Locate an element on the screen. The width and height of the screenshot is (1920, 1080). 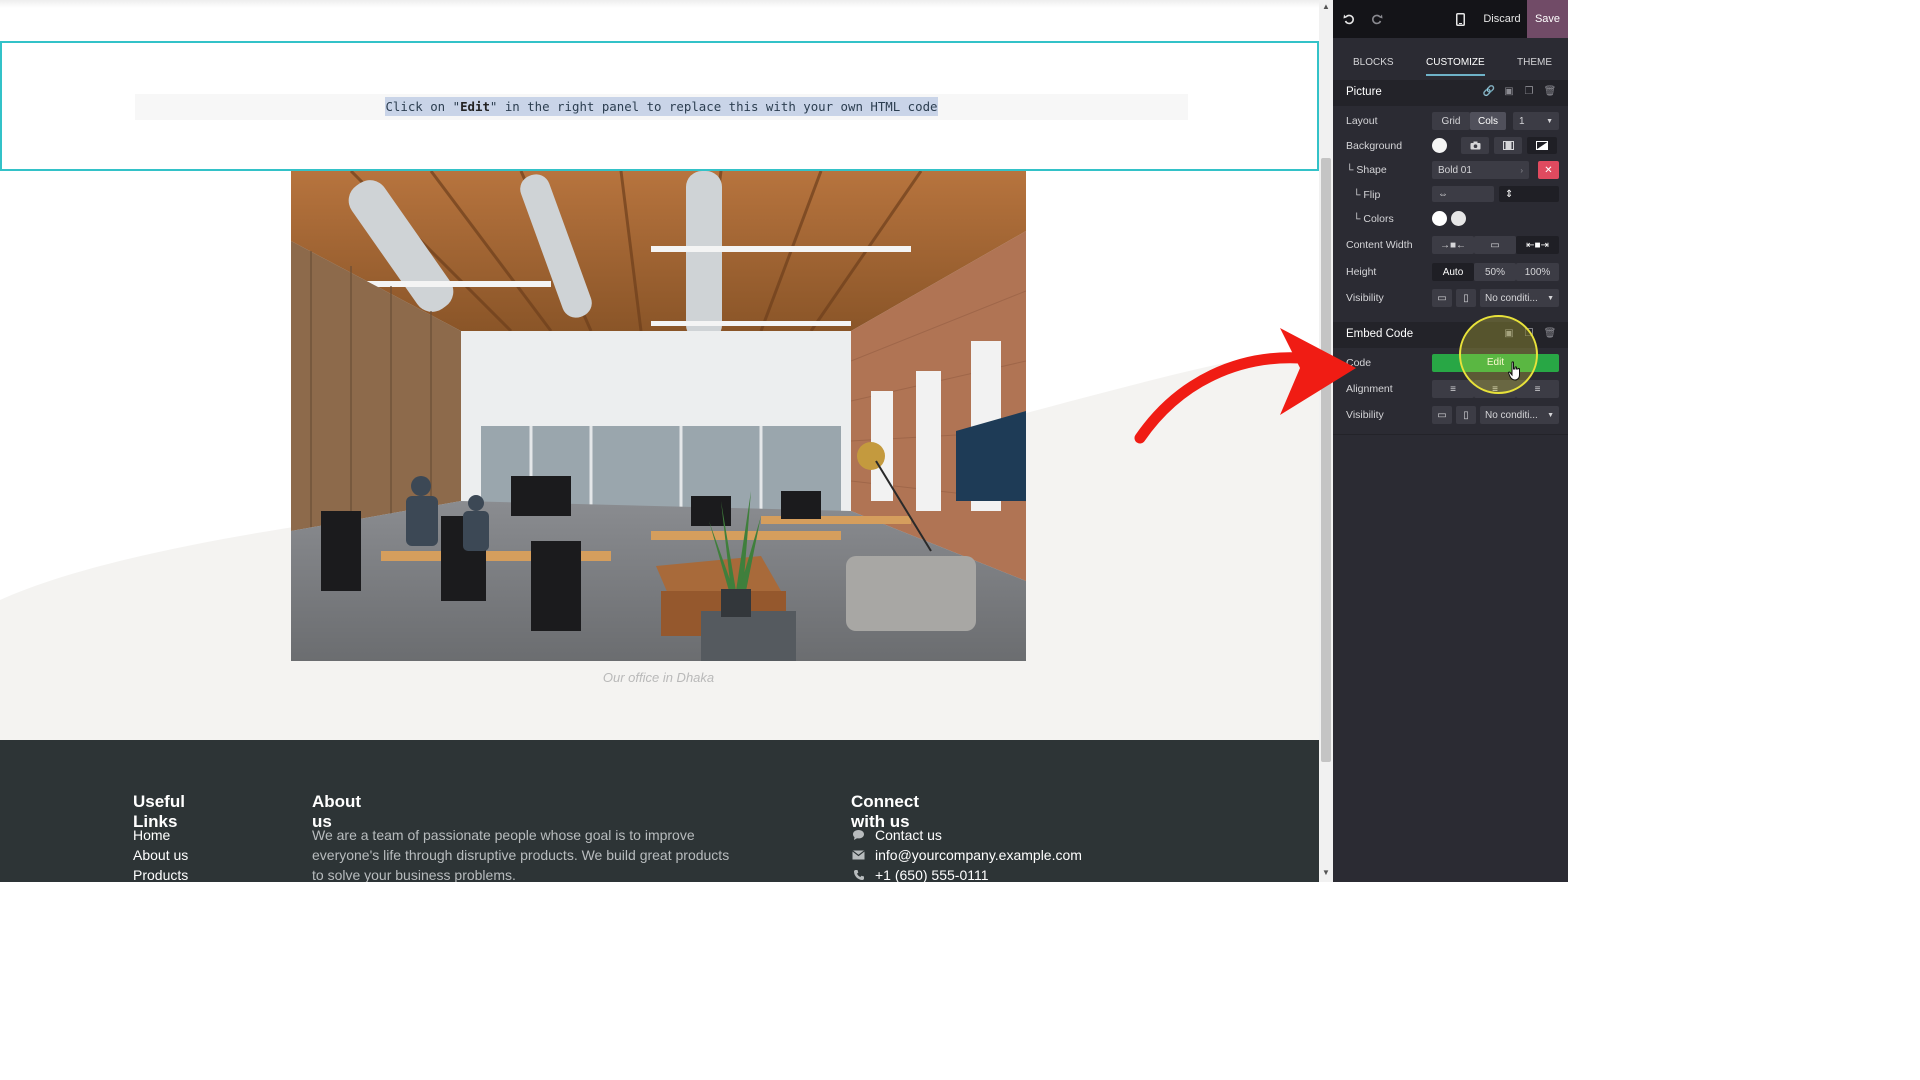
scroll-down-arrow-icon: ▼ is located at coordinates (1326, 872).